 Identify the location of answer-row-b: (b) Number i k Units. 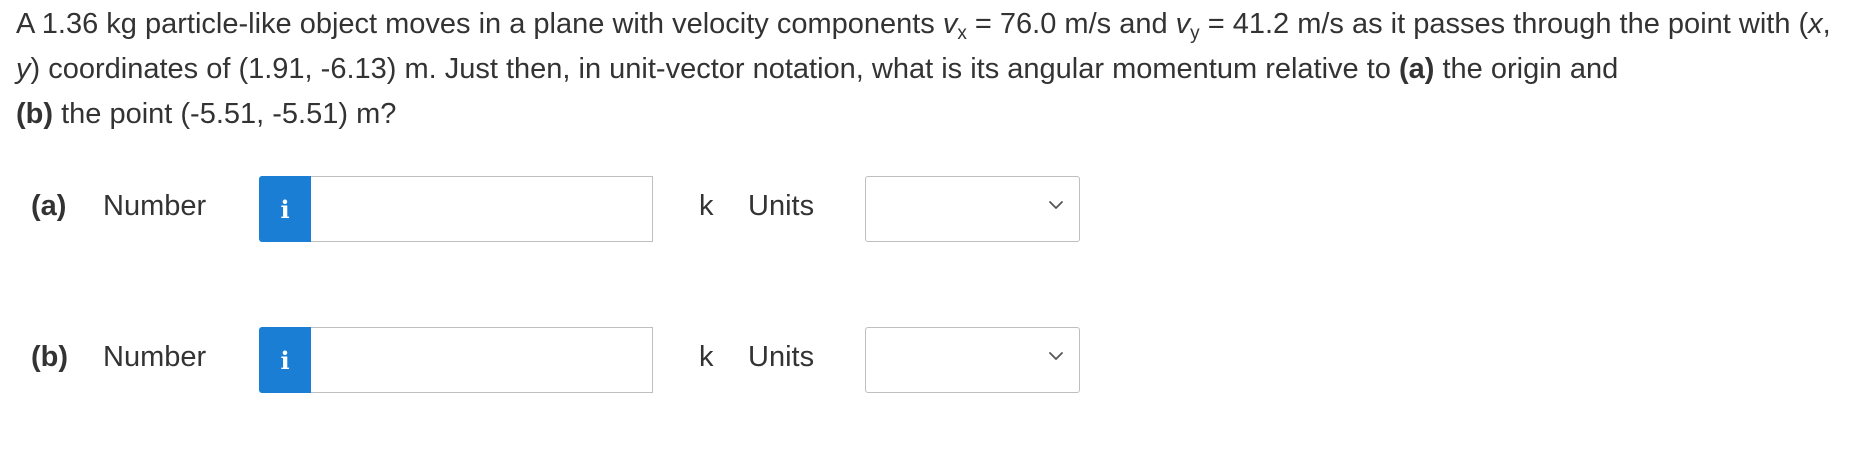
(600, 360).